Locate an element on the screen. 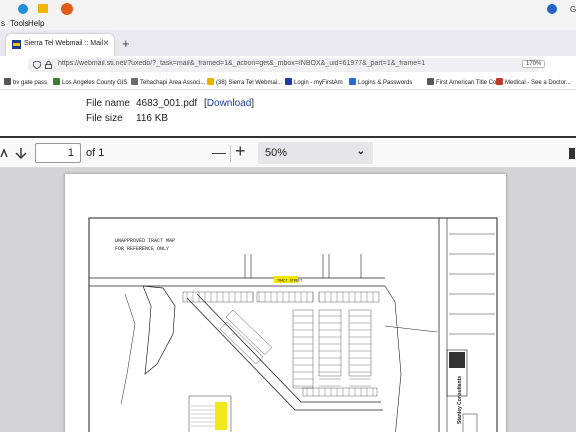  chevron-down-icon: ⌄ is located at coordinates (360, 151).